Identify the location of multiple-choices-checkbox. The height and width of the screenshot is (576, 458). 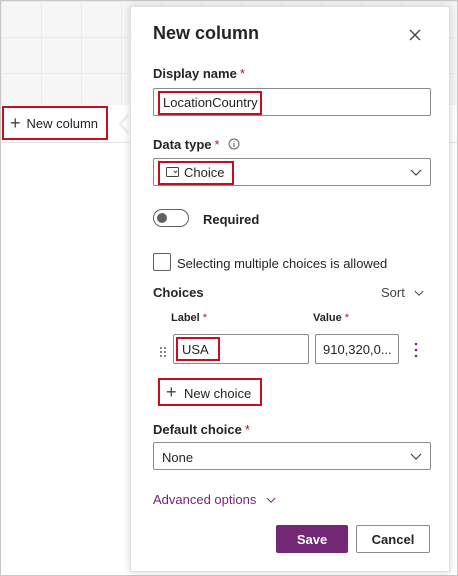
(162, 262).